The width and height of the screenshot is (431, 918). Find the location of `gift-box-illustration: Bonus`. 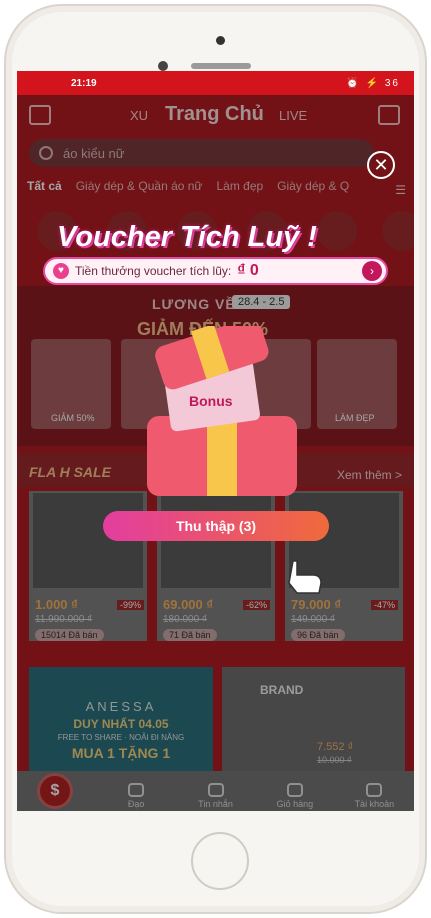

gift-box-illustration: Bonus is located at coordinates (222, 411).